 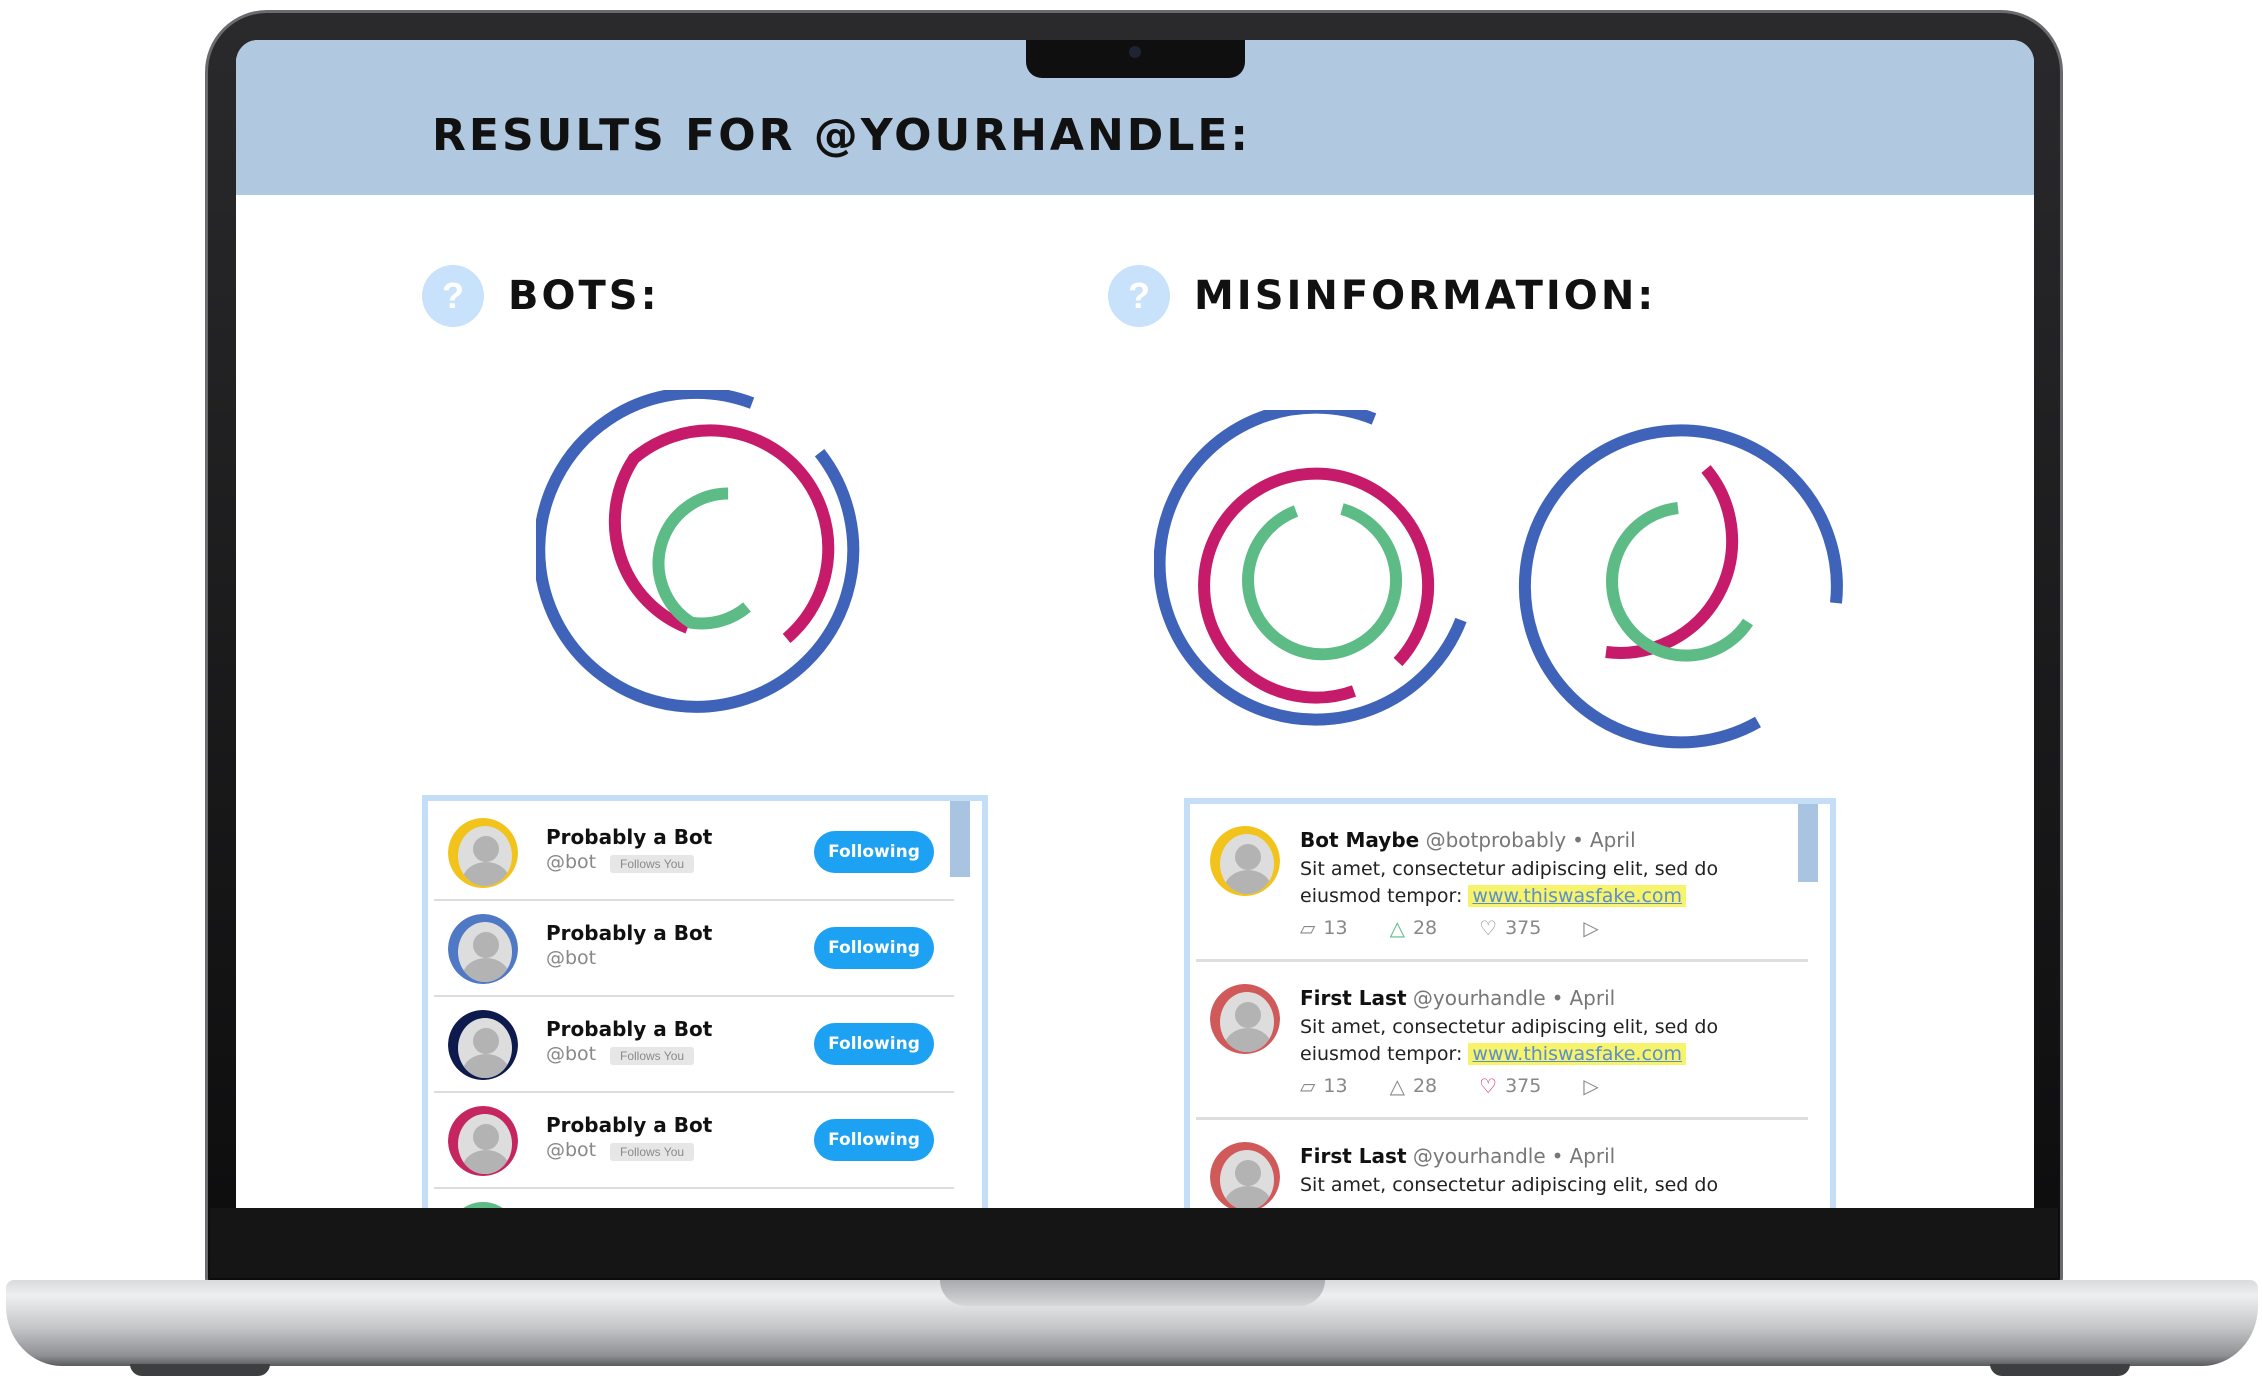 I want to click on tweet-handle: @botprobably, so click(x=1496, y=840).